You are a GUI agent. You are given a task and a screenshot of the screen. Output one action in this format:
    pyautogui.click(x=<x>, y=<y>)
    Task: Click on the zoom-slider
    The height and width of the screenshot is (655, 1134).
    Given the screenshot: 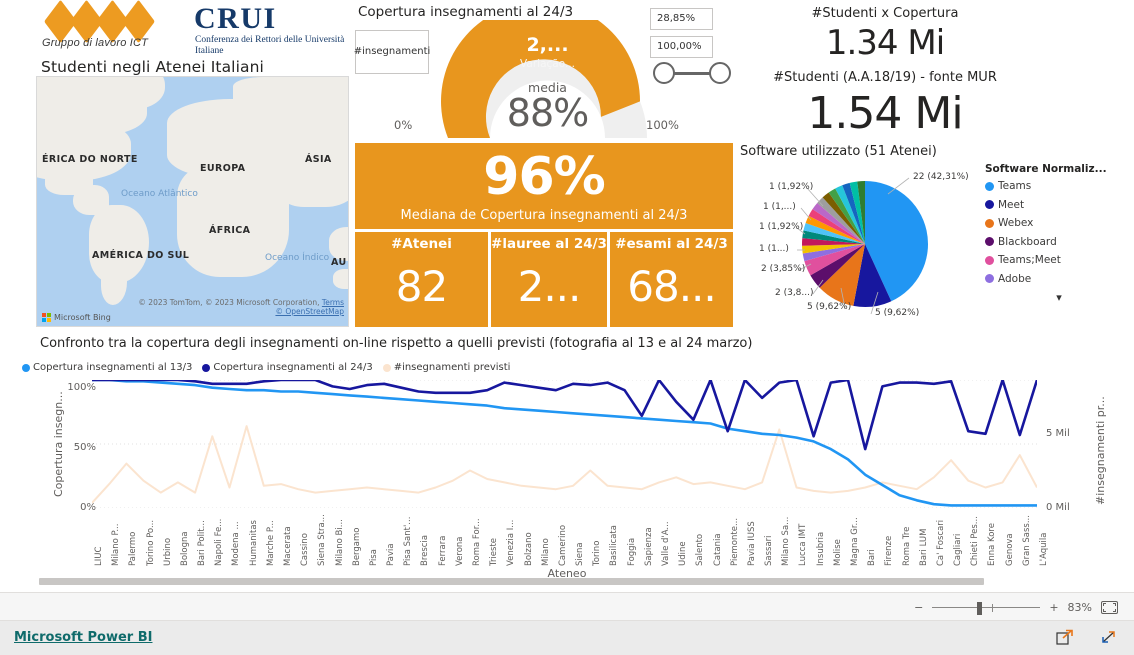 What is the action you would take?
    pyautogui.click(x=986, y=608)
    